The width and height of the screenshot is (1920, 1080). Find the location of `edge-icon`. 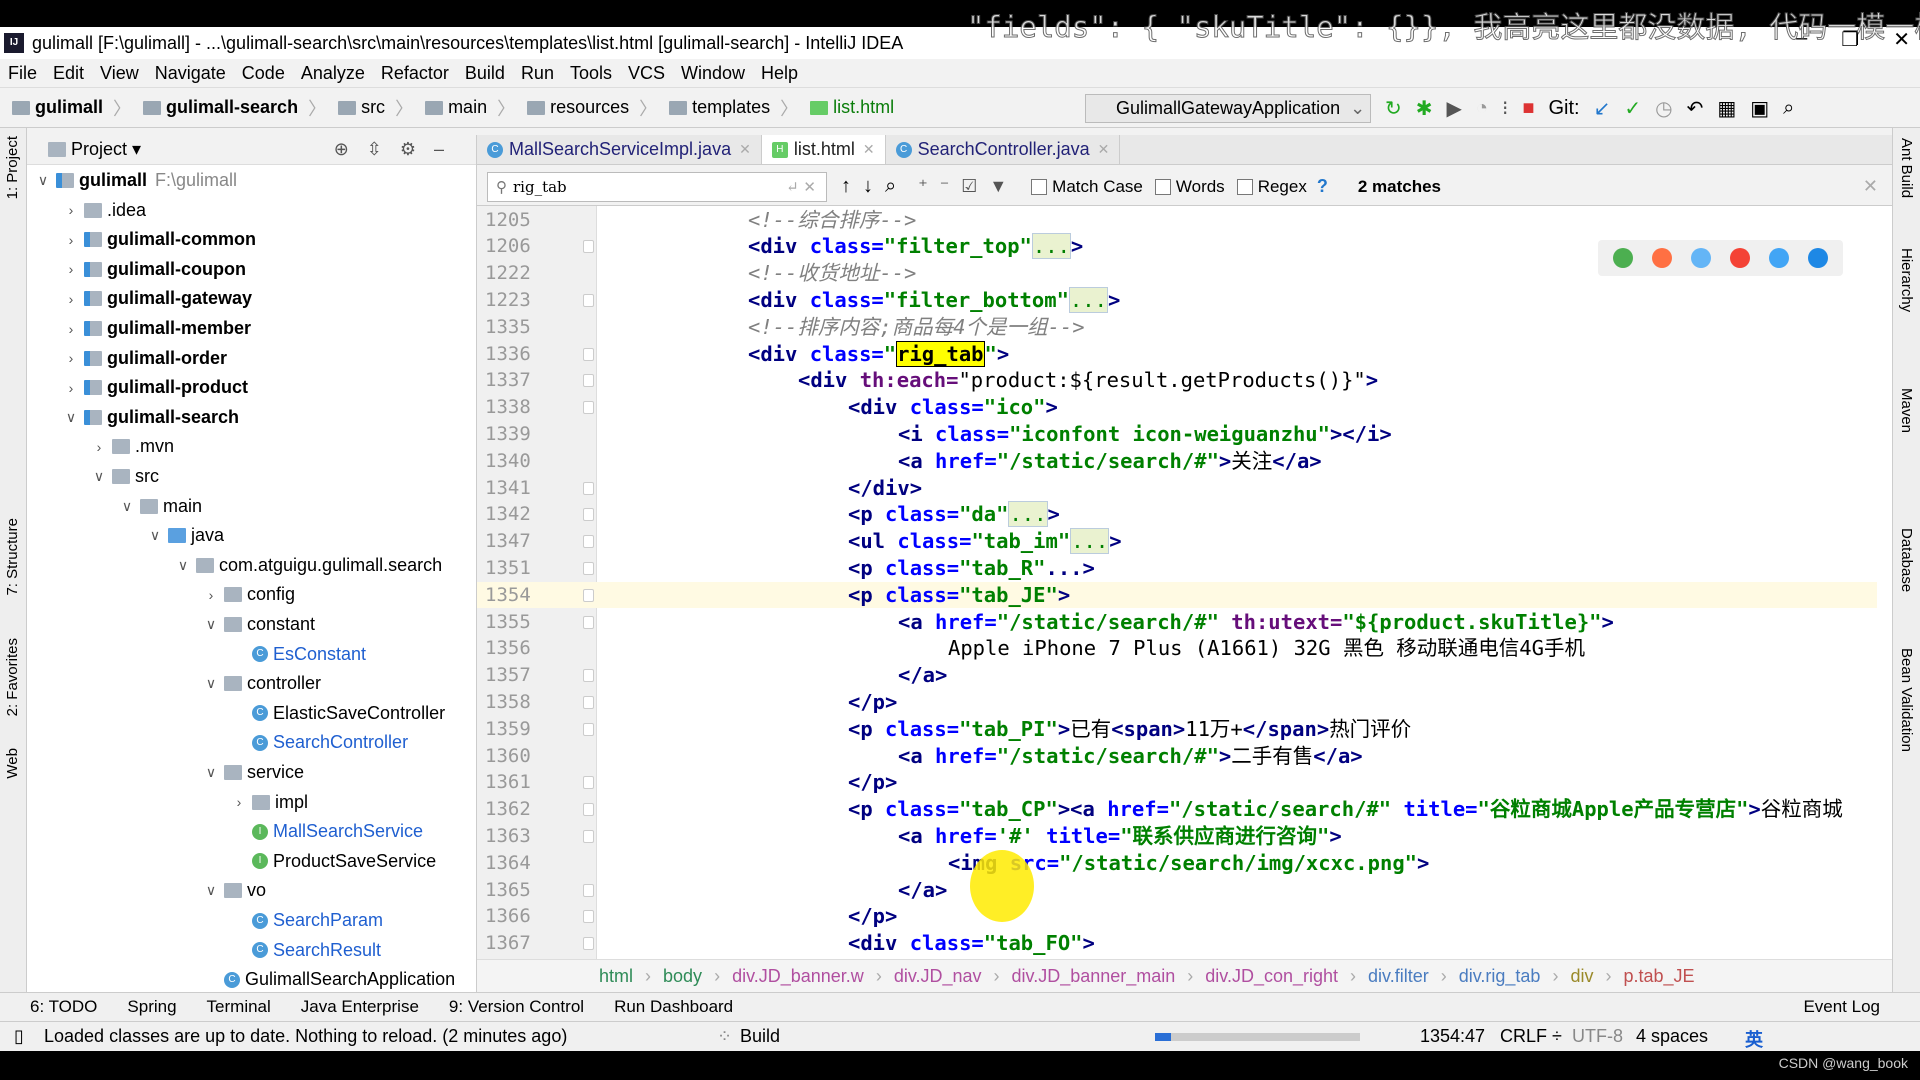

edge-icon is located at coordinates (1817, 258).